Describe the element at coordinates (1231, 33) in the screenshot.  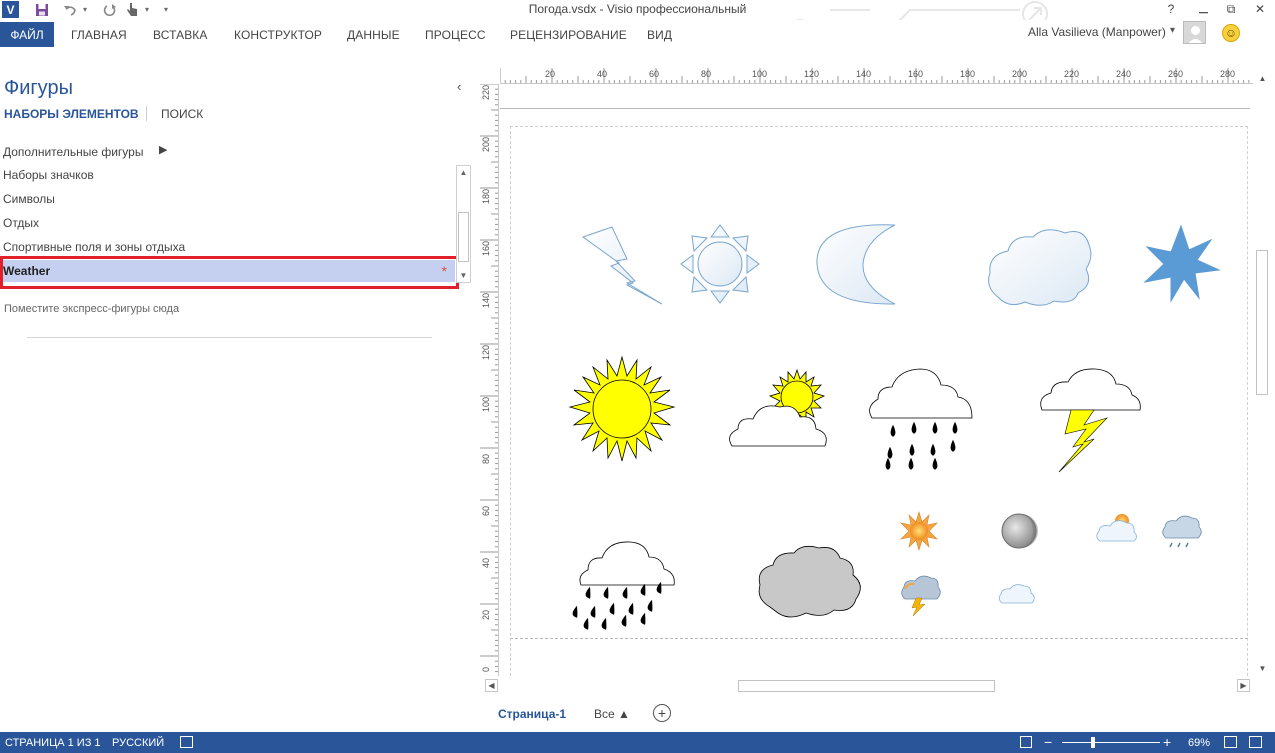
I see `feedback-smiley-icon: ☺` at that location.